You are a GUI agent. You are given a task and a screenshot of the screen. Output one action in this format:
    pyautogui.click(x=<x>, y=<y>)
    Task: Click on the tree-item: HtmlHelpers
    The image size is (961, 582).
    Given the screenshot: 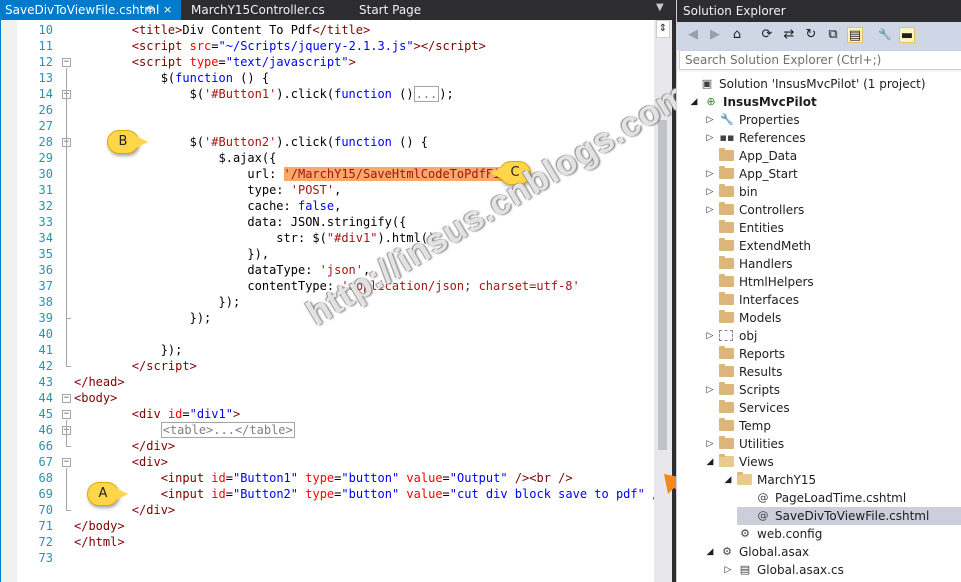 What is the action you would take?
    pyautogui.click(x=819, y=282)
    